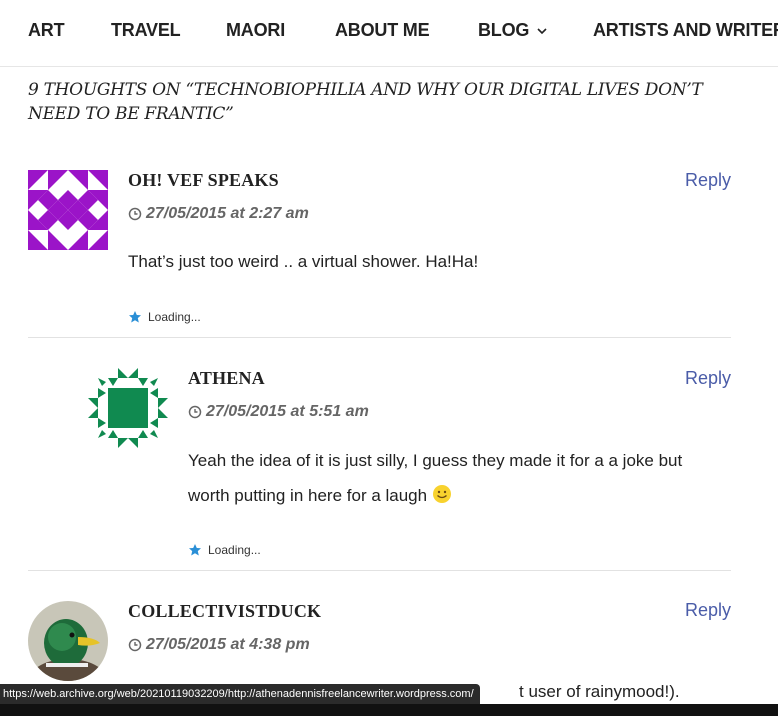 This screenshot has height=716, width=778. I want to click on taskbar-strip, so click(389, 710).